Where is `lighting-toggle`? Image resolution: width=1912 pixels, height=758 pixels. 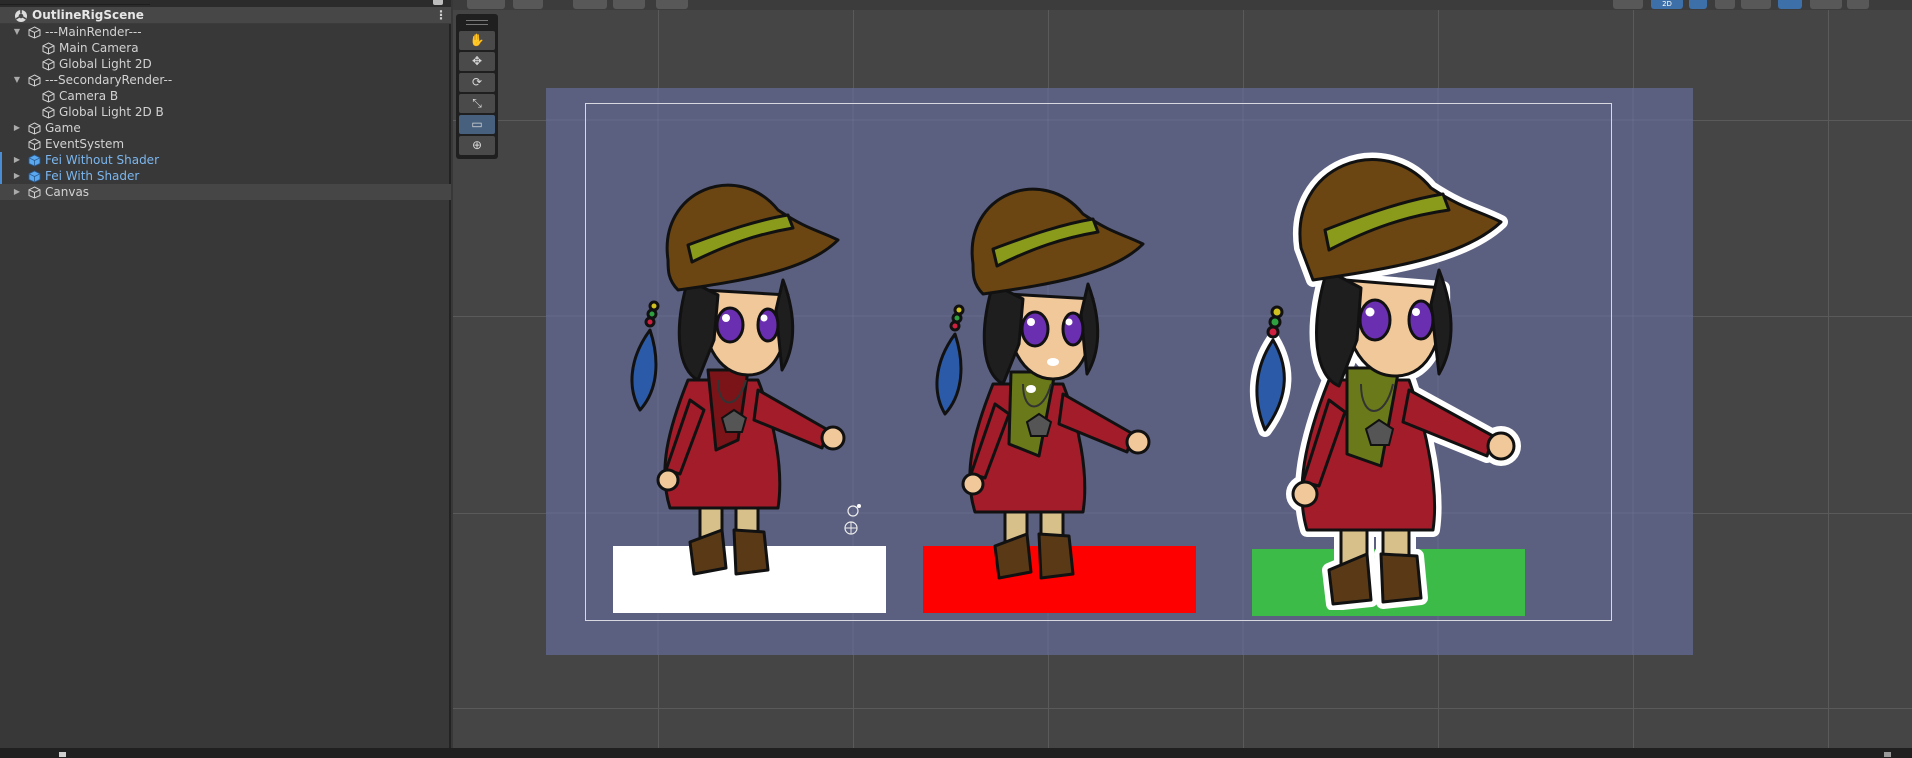
lighting-toggle is located at coordinates (1698, 4).